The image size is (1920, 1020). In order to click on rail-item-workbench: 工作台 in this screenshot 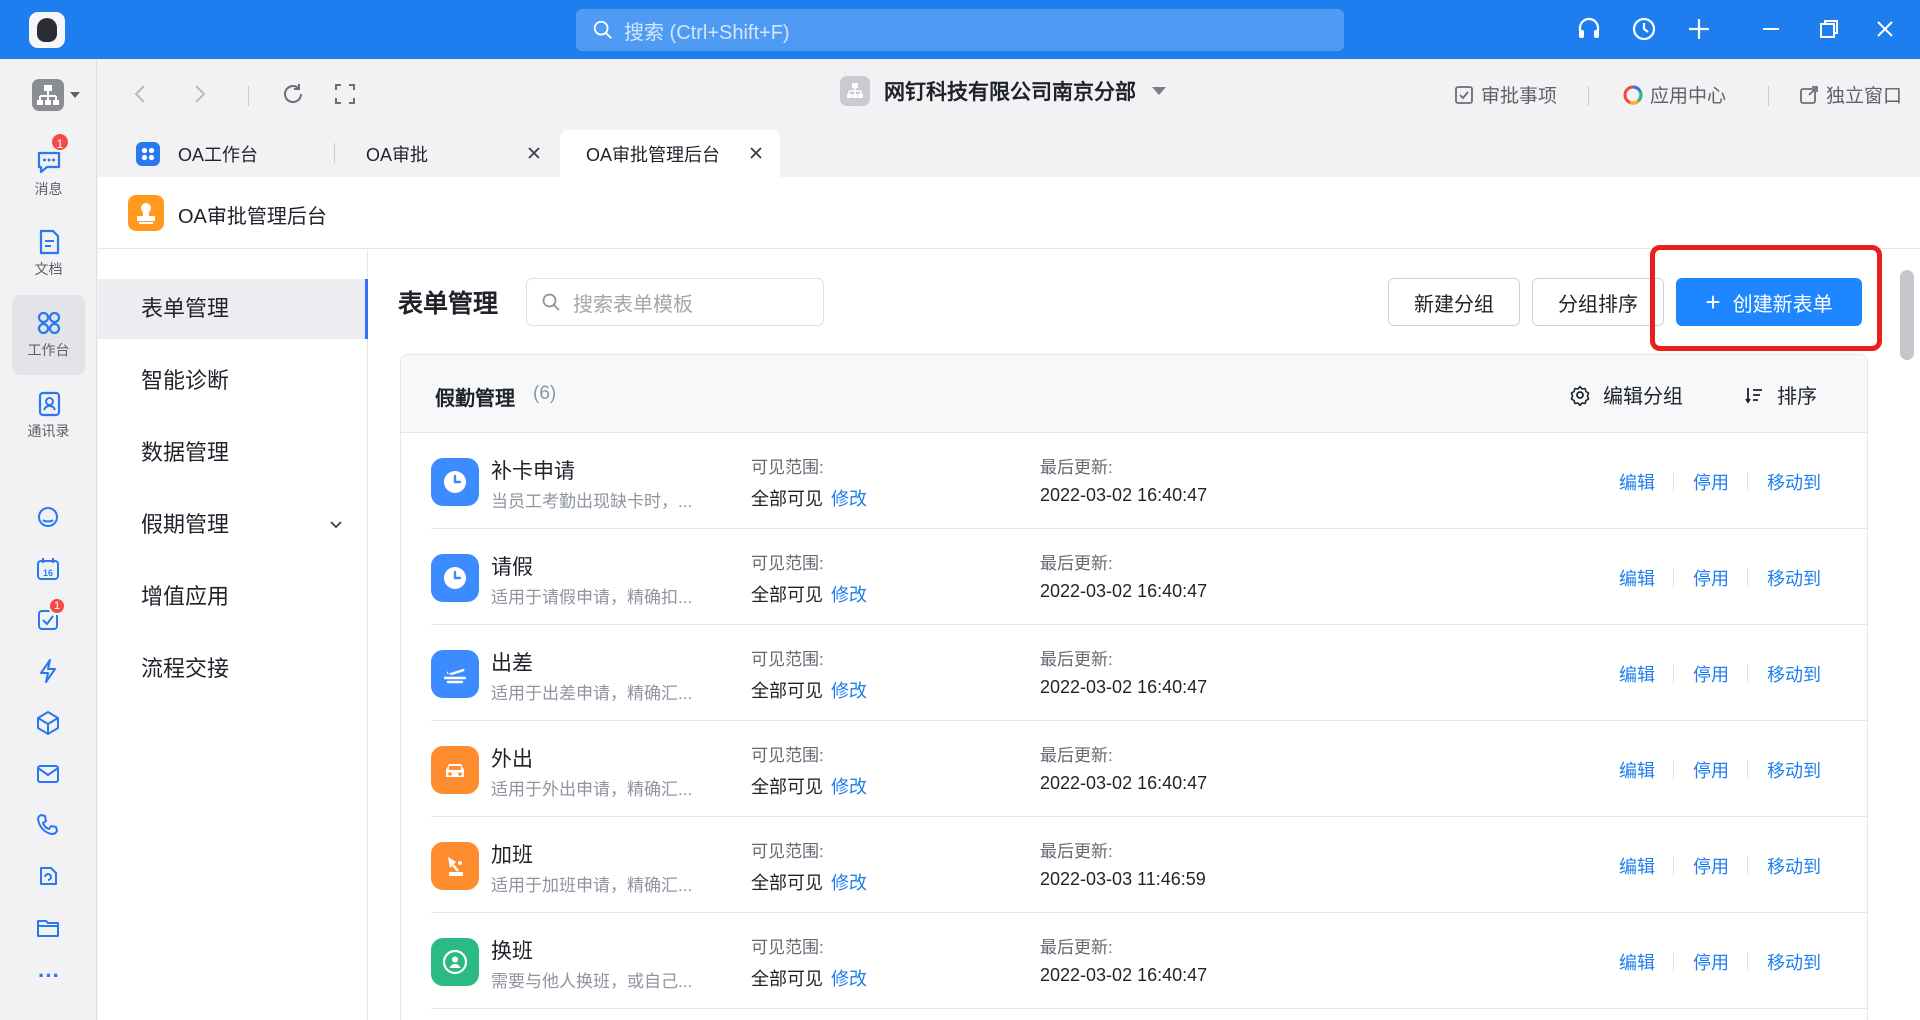, I will do `click(48, 335)`.